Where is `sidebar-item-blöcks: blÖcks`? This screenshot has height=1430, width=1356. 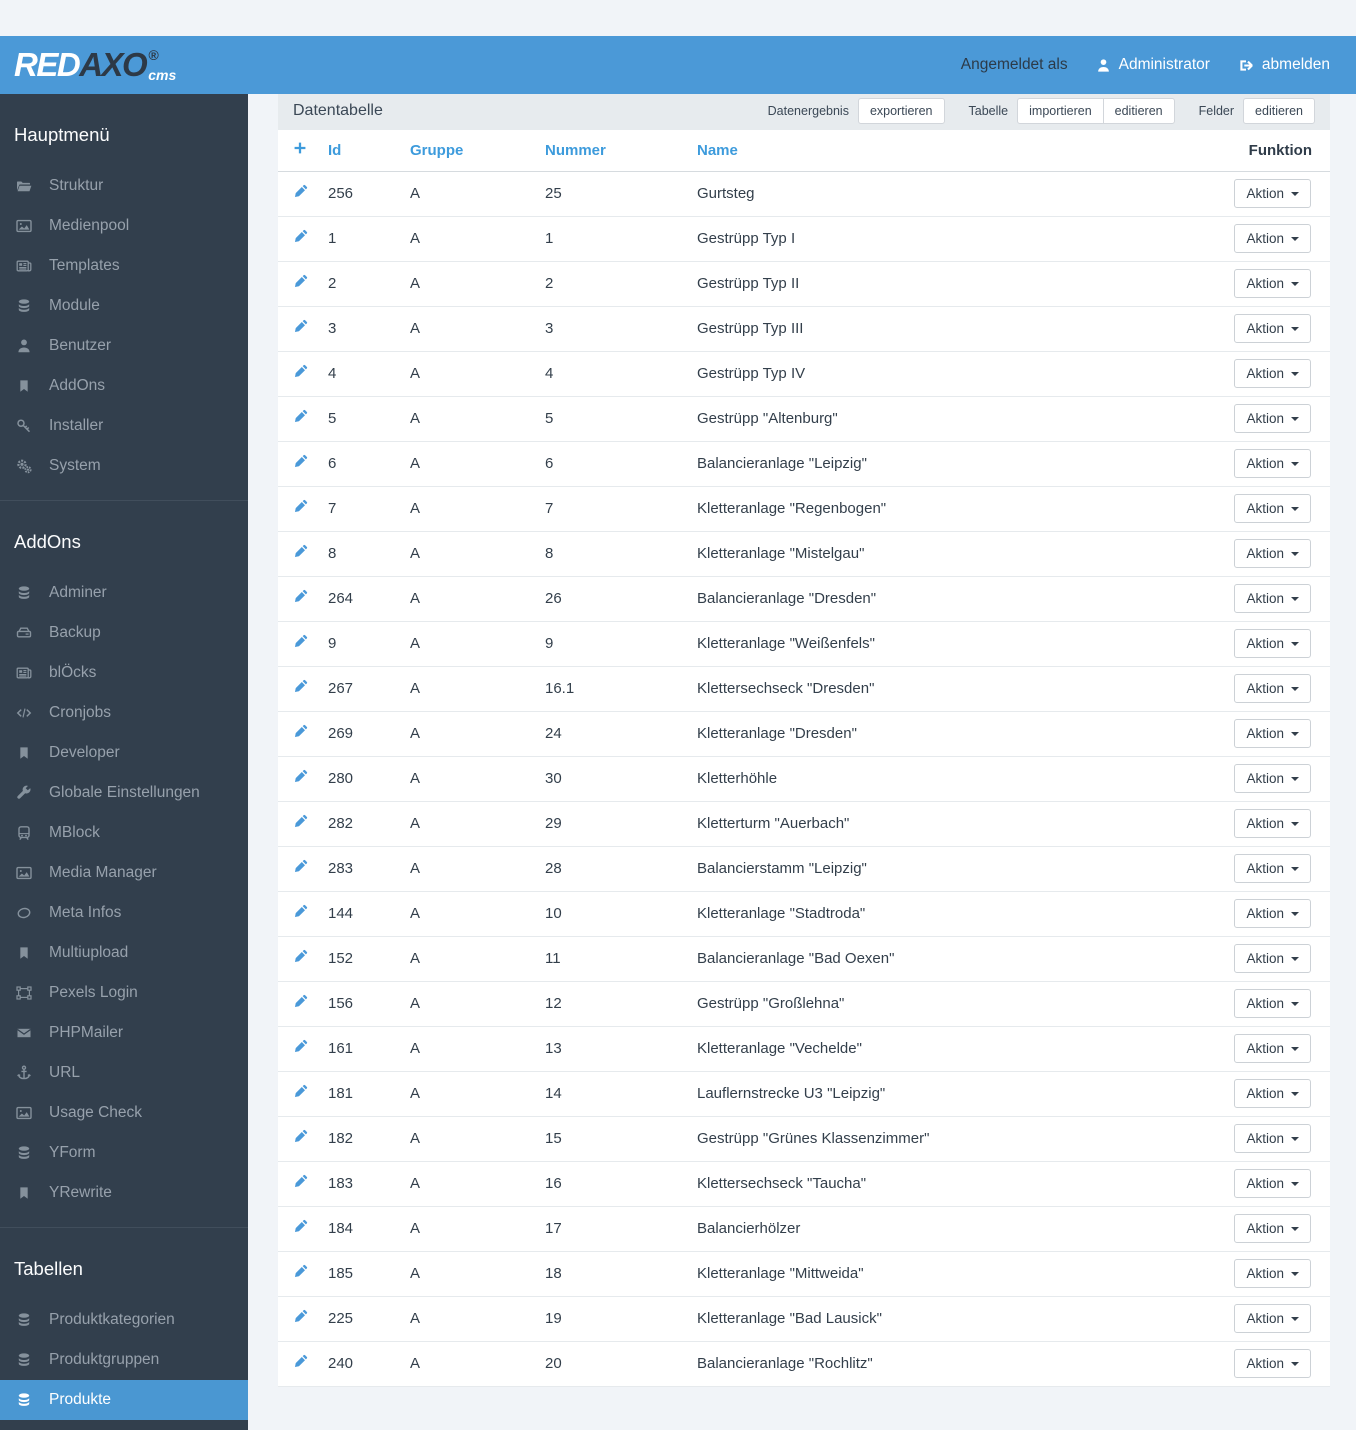 sidebar-item-blöcks: blÖcks is located at coordinates (124, 673).